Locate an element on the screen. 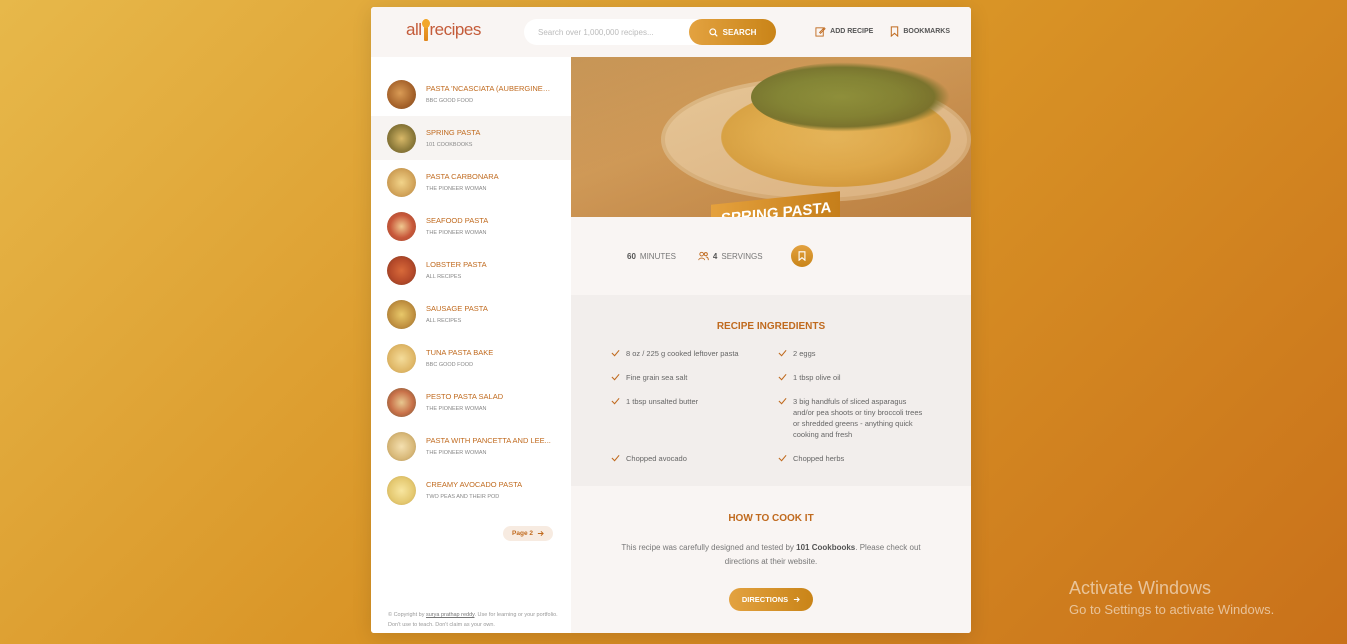 This screenshot has height=644, width=1347. search-icon is located at coordinates (713, 32).